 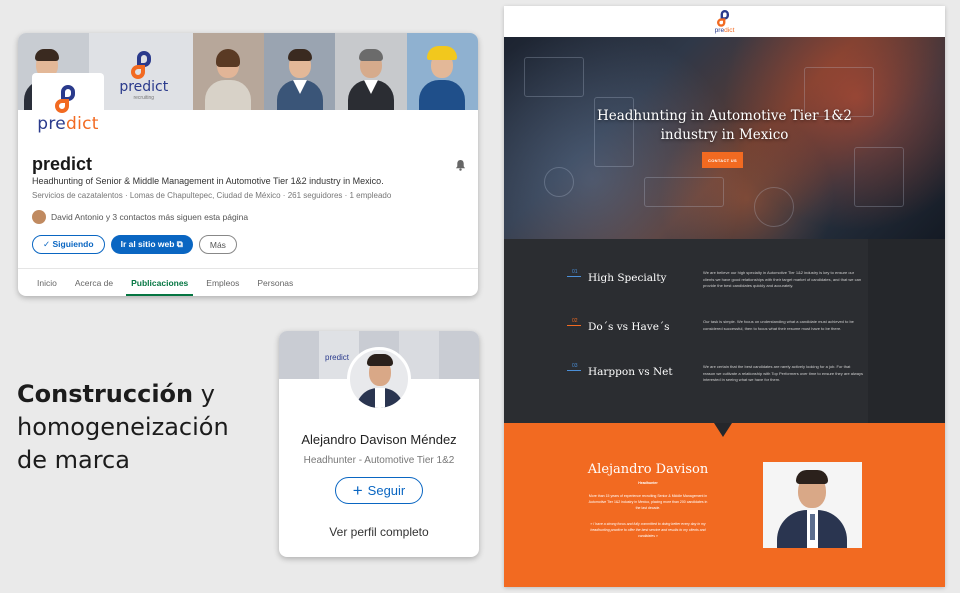 What do you see at coordinates (47, 282) in the screenshot?
I see `tab-inicio: Inicio` at bounding box center [47, 282].